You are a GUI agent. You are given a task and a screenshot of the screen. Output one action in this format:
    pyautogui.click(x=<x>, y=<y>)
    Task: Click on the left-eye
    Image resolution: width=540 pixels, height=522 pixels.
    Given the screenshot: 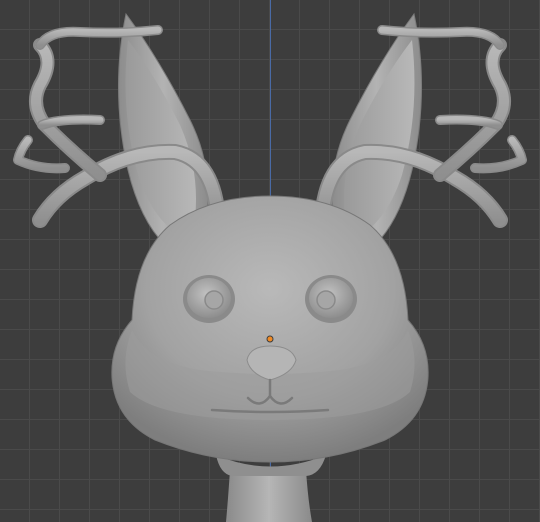 What is the action you would take?
    pyautogui.click(x=209, y=299)
    